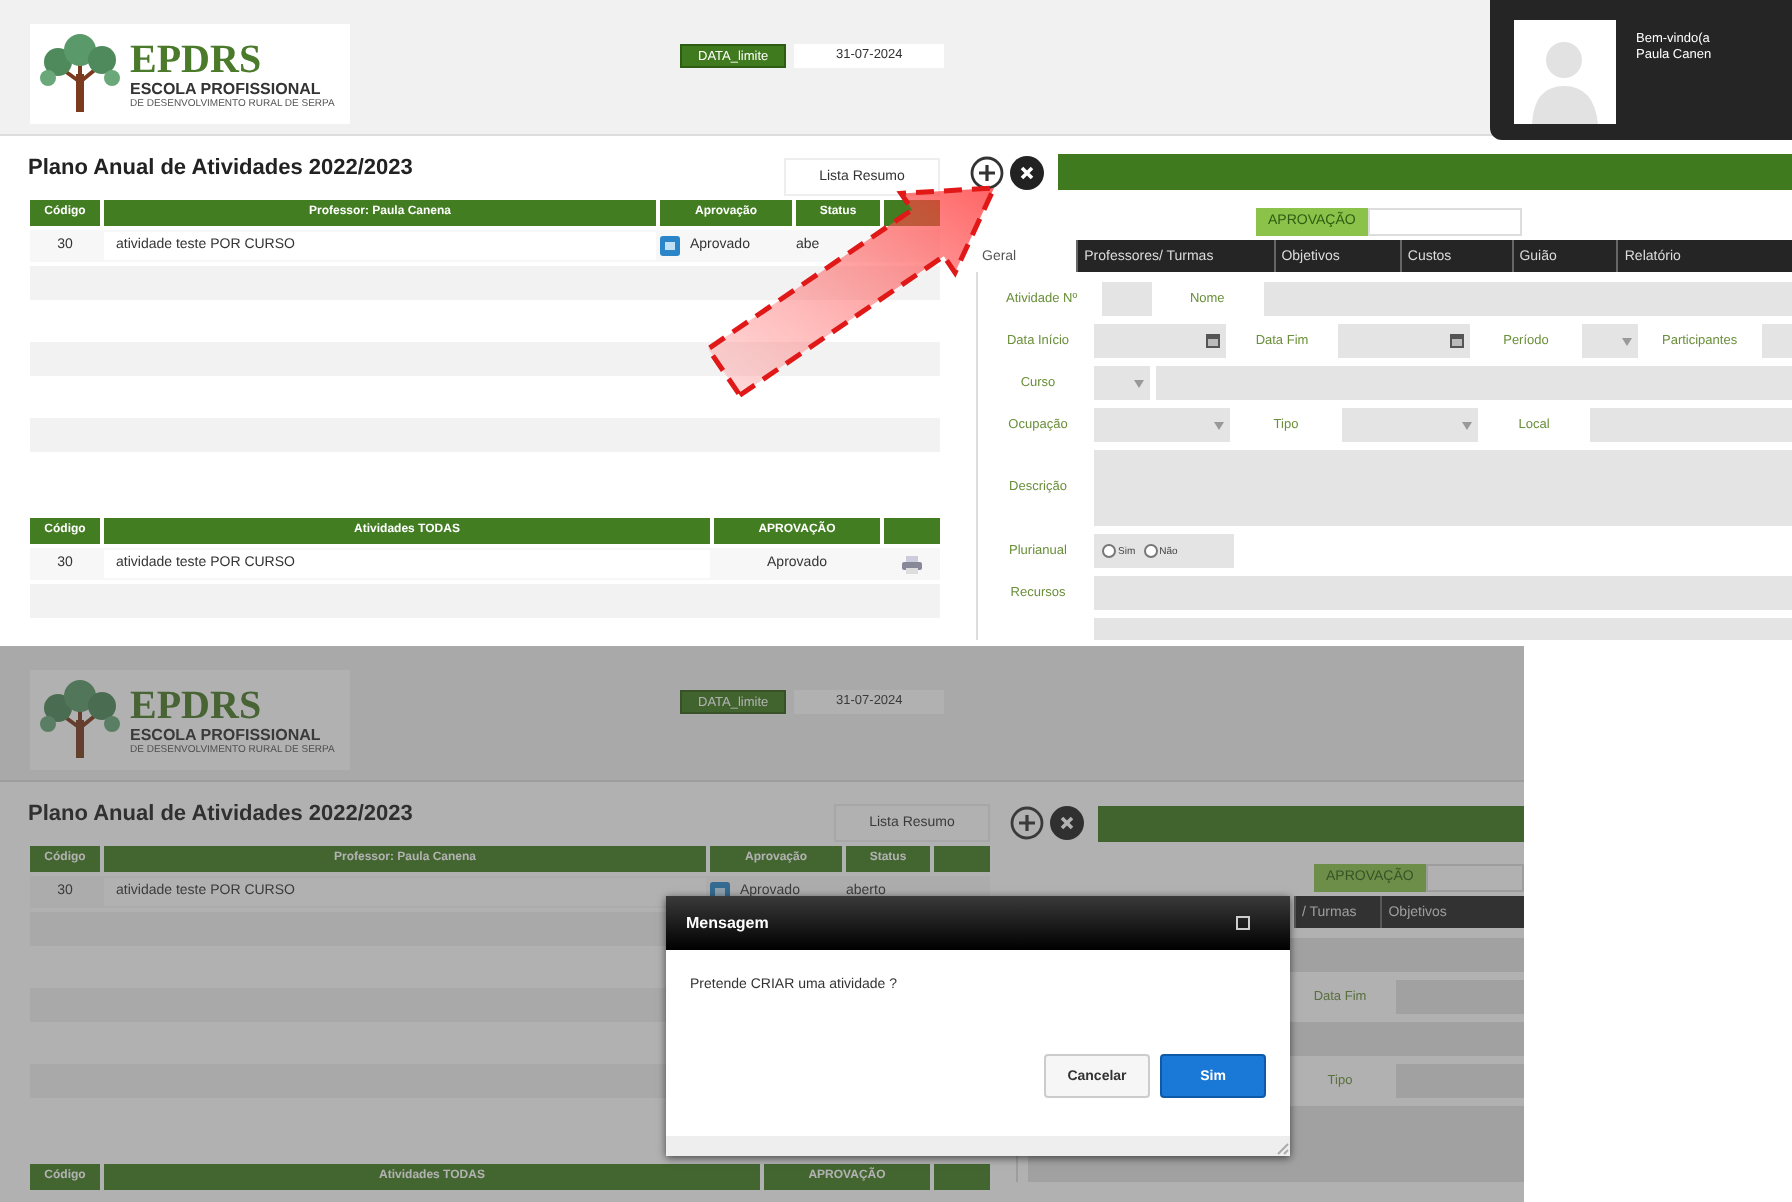  Describe the element at coordinates (670, 246) in the screenshot. I see `edit-icon` at that location.